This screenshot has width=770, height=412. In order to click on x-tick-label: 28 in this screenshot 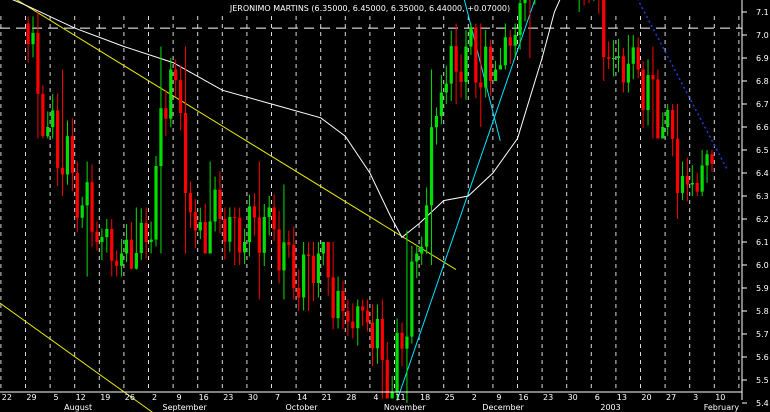, I will do `click(351, 397)`.